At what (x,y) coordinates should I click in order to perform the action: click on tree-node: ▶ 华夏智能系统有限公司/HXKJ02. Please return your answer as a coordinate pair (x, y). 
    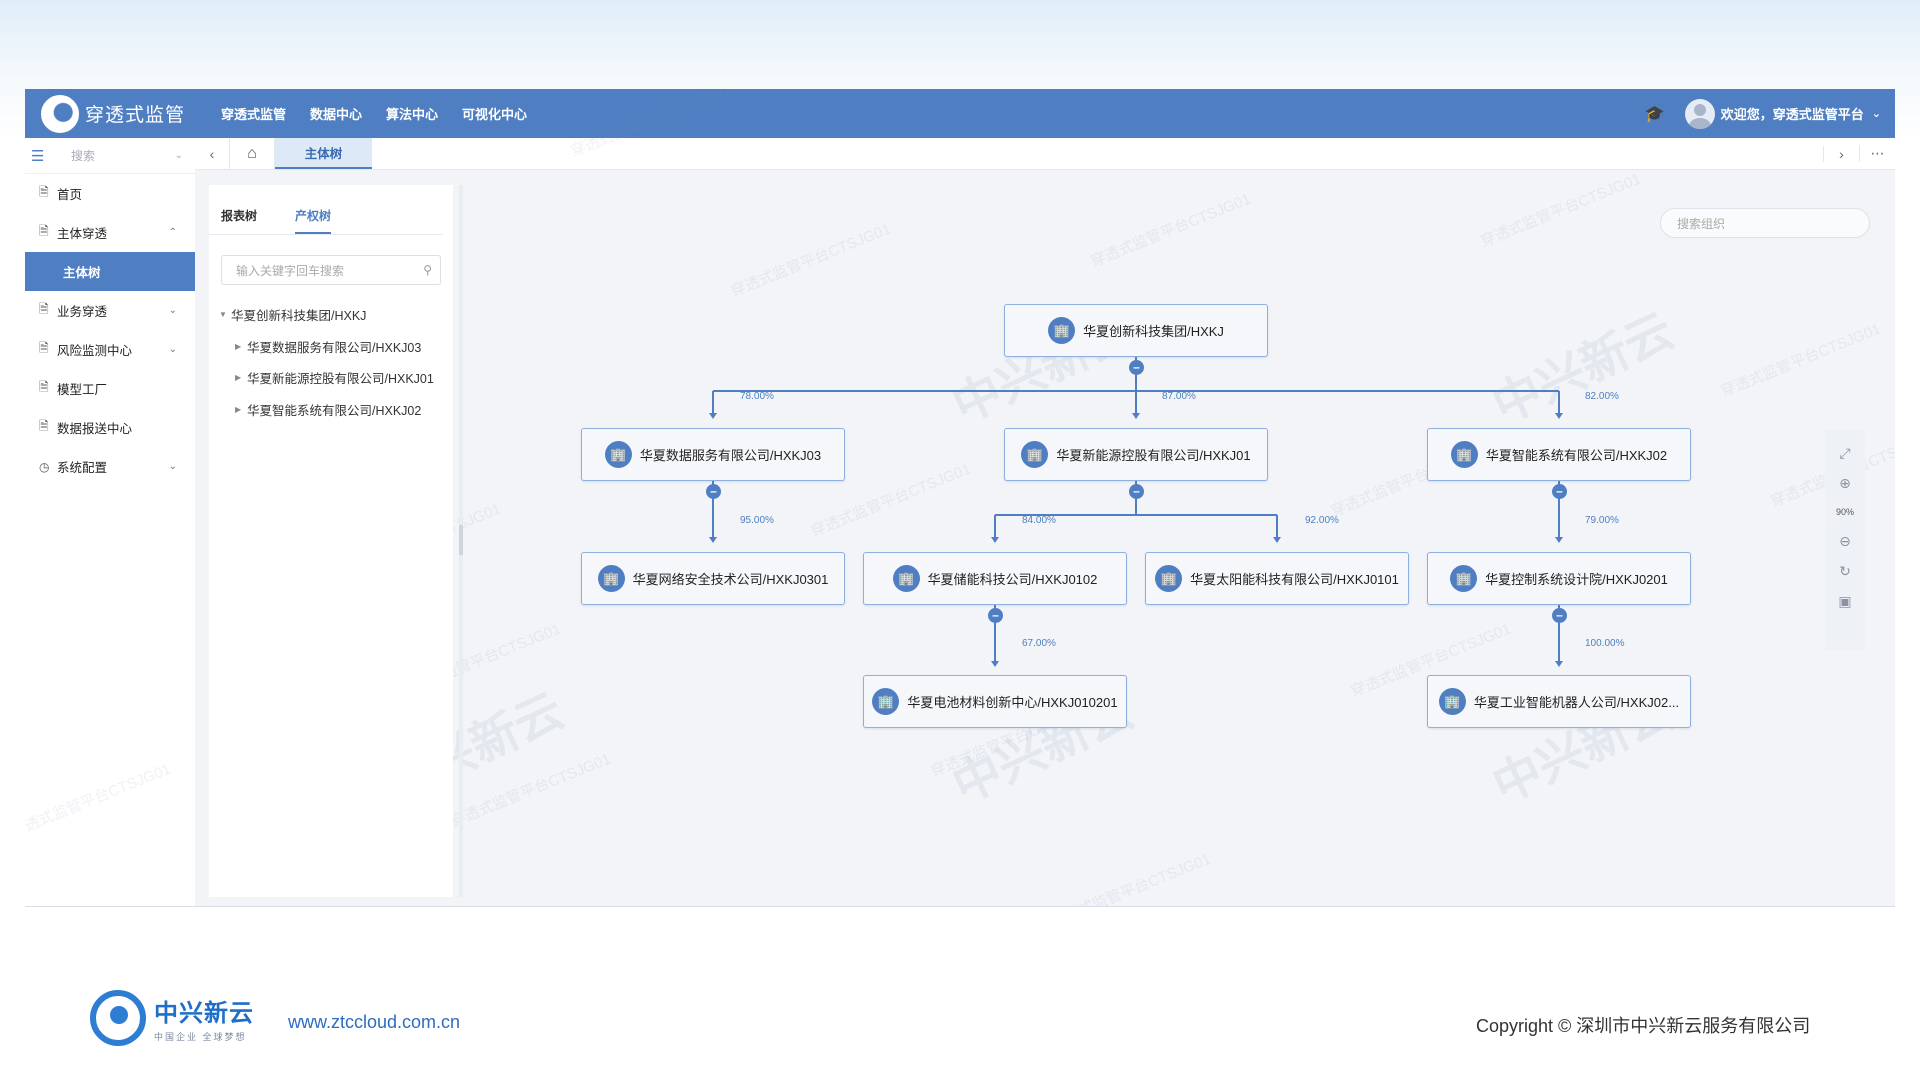
    Looking at the image, I should click on (331, 410).